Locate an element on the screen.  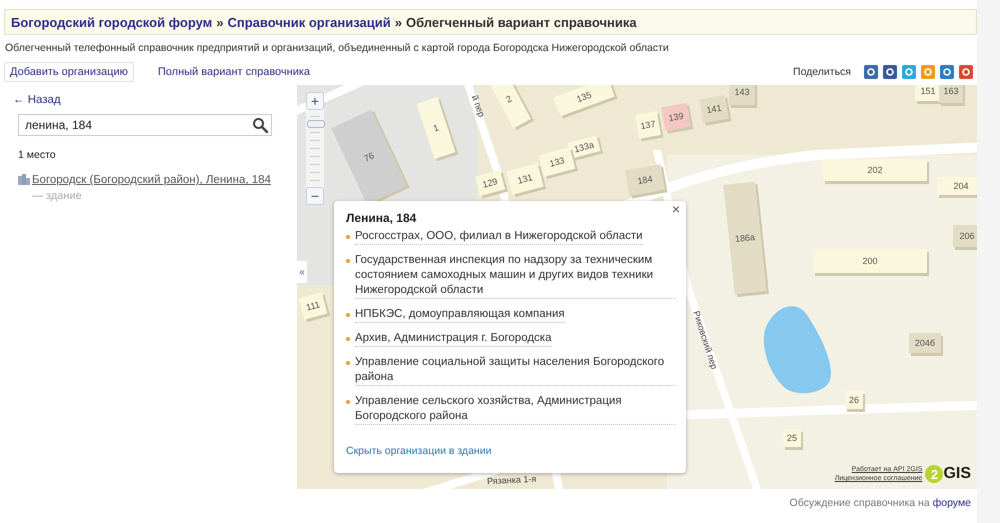
breadcrumb-current: Облегченный вариант справочника is located at coordinates (521, 22).